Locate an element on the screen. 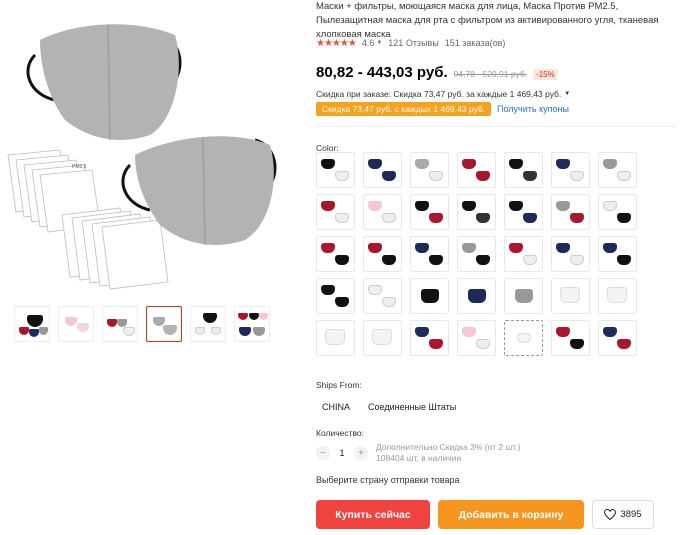 This screenshot has width=680, height=535. reviews-count: 121 Отзывы is located at coordinates (413, 43).